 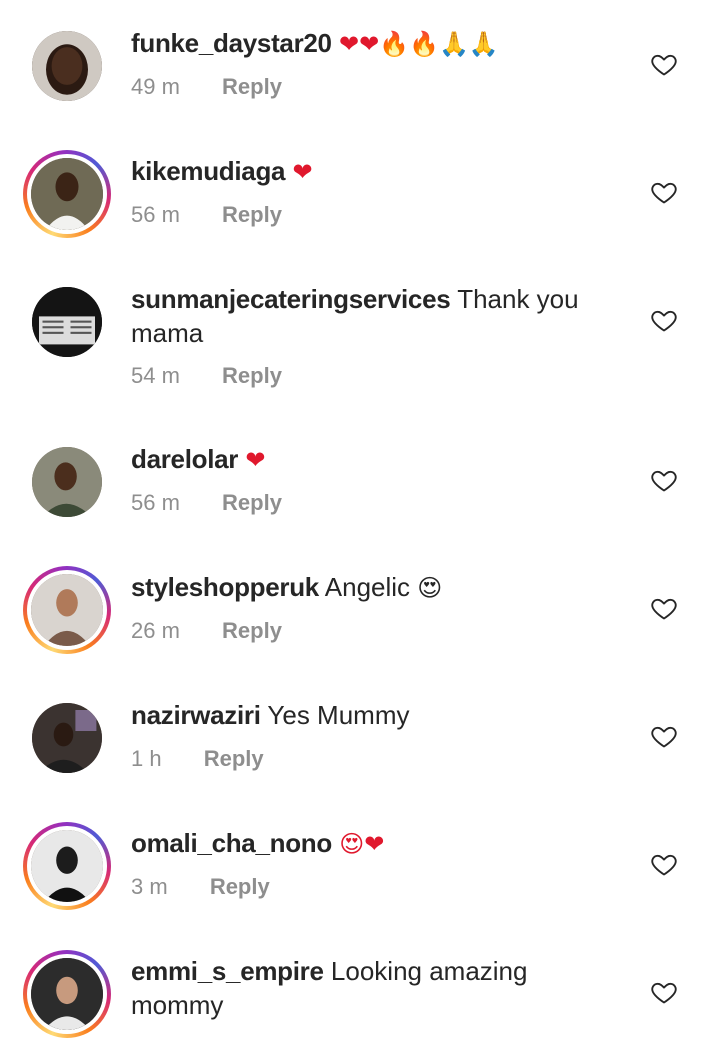 What do you see at coordinates (225, 587) in the screenshot?
I see `comment-username: styleshopperuk` at bounding box center [225, 587].